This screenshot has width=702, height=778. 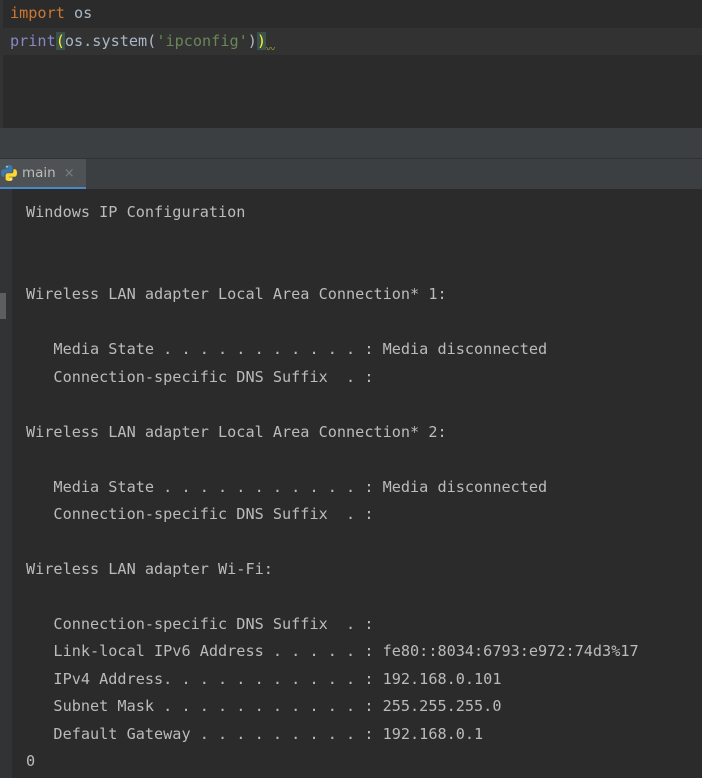 What do you see at coordinates (31, 761) in the screenshot?
I see `console-line: 0` at bounding box center [31, 761].